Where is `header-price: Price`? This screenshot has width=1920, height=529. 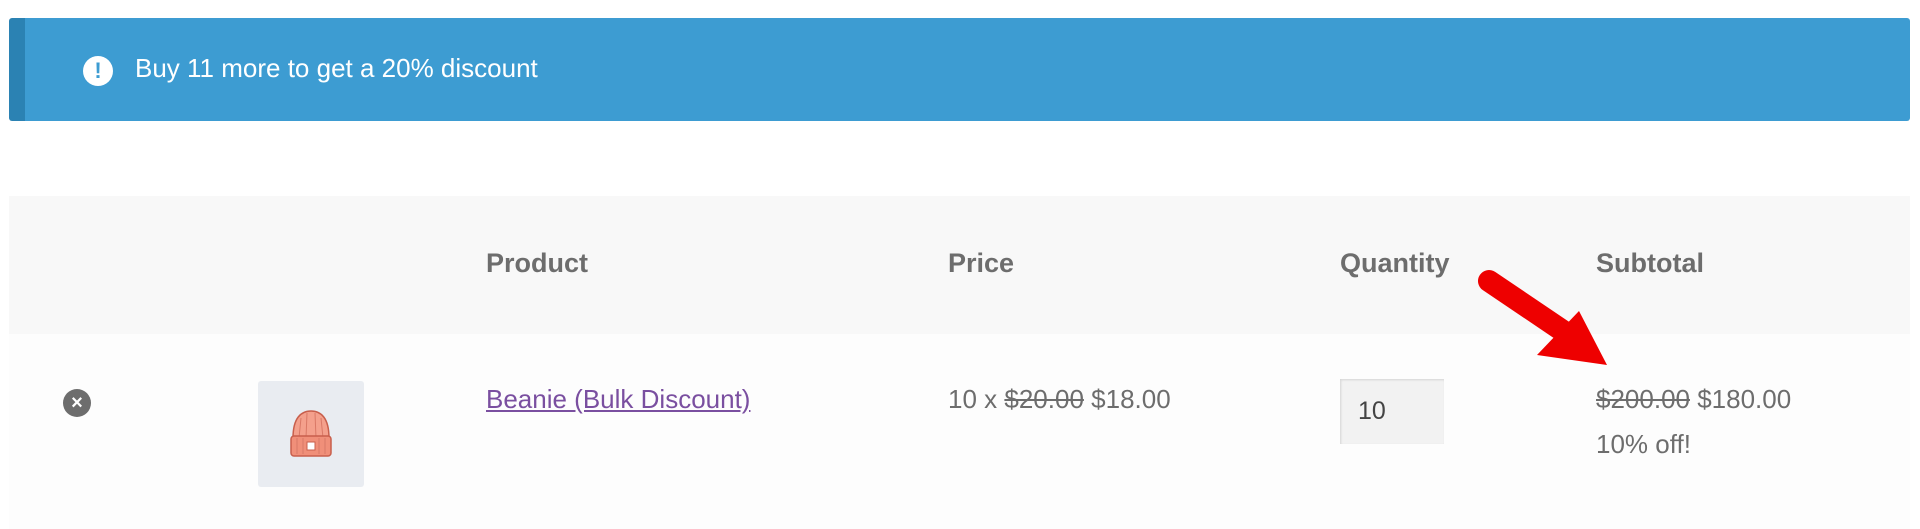 header-price: Price is located at coordinates (981, 263).